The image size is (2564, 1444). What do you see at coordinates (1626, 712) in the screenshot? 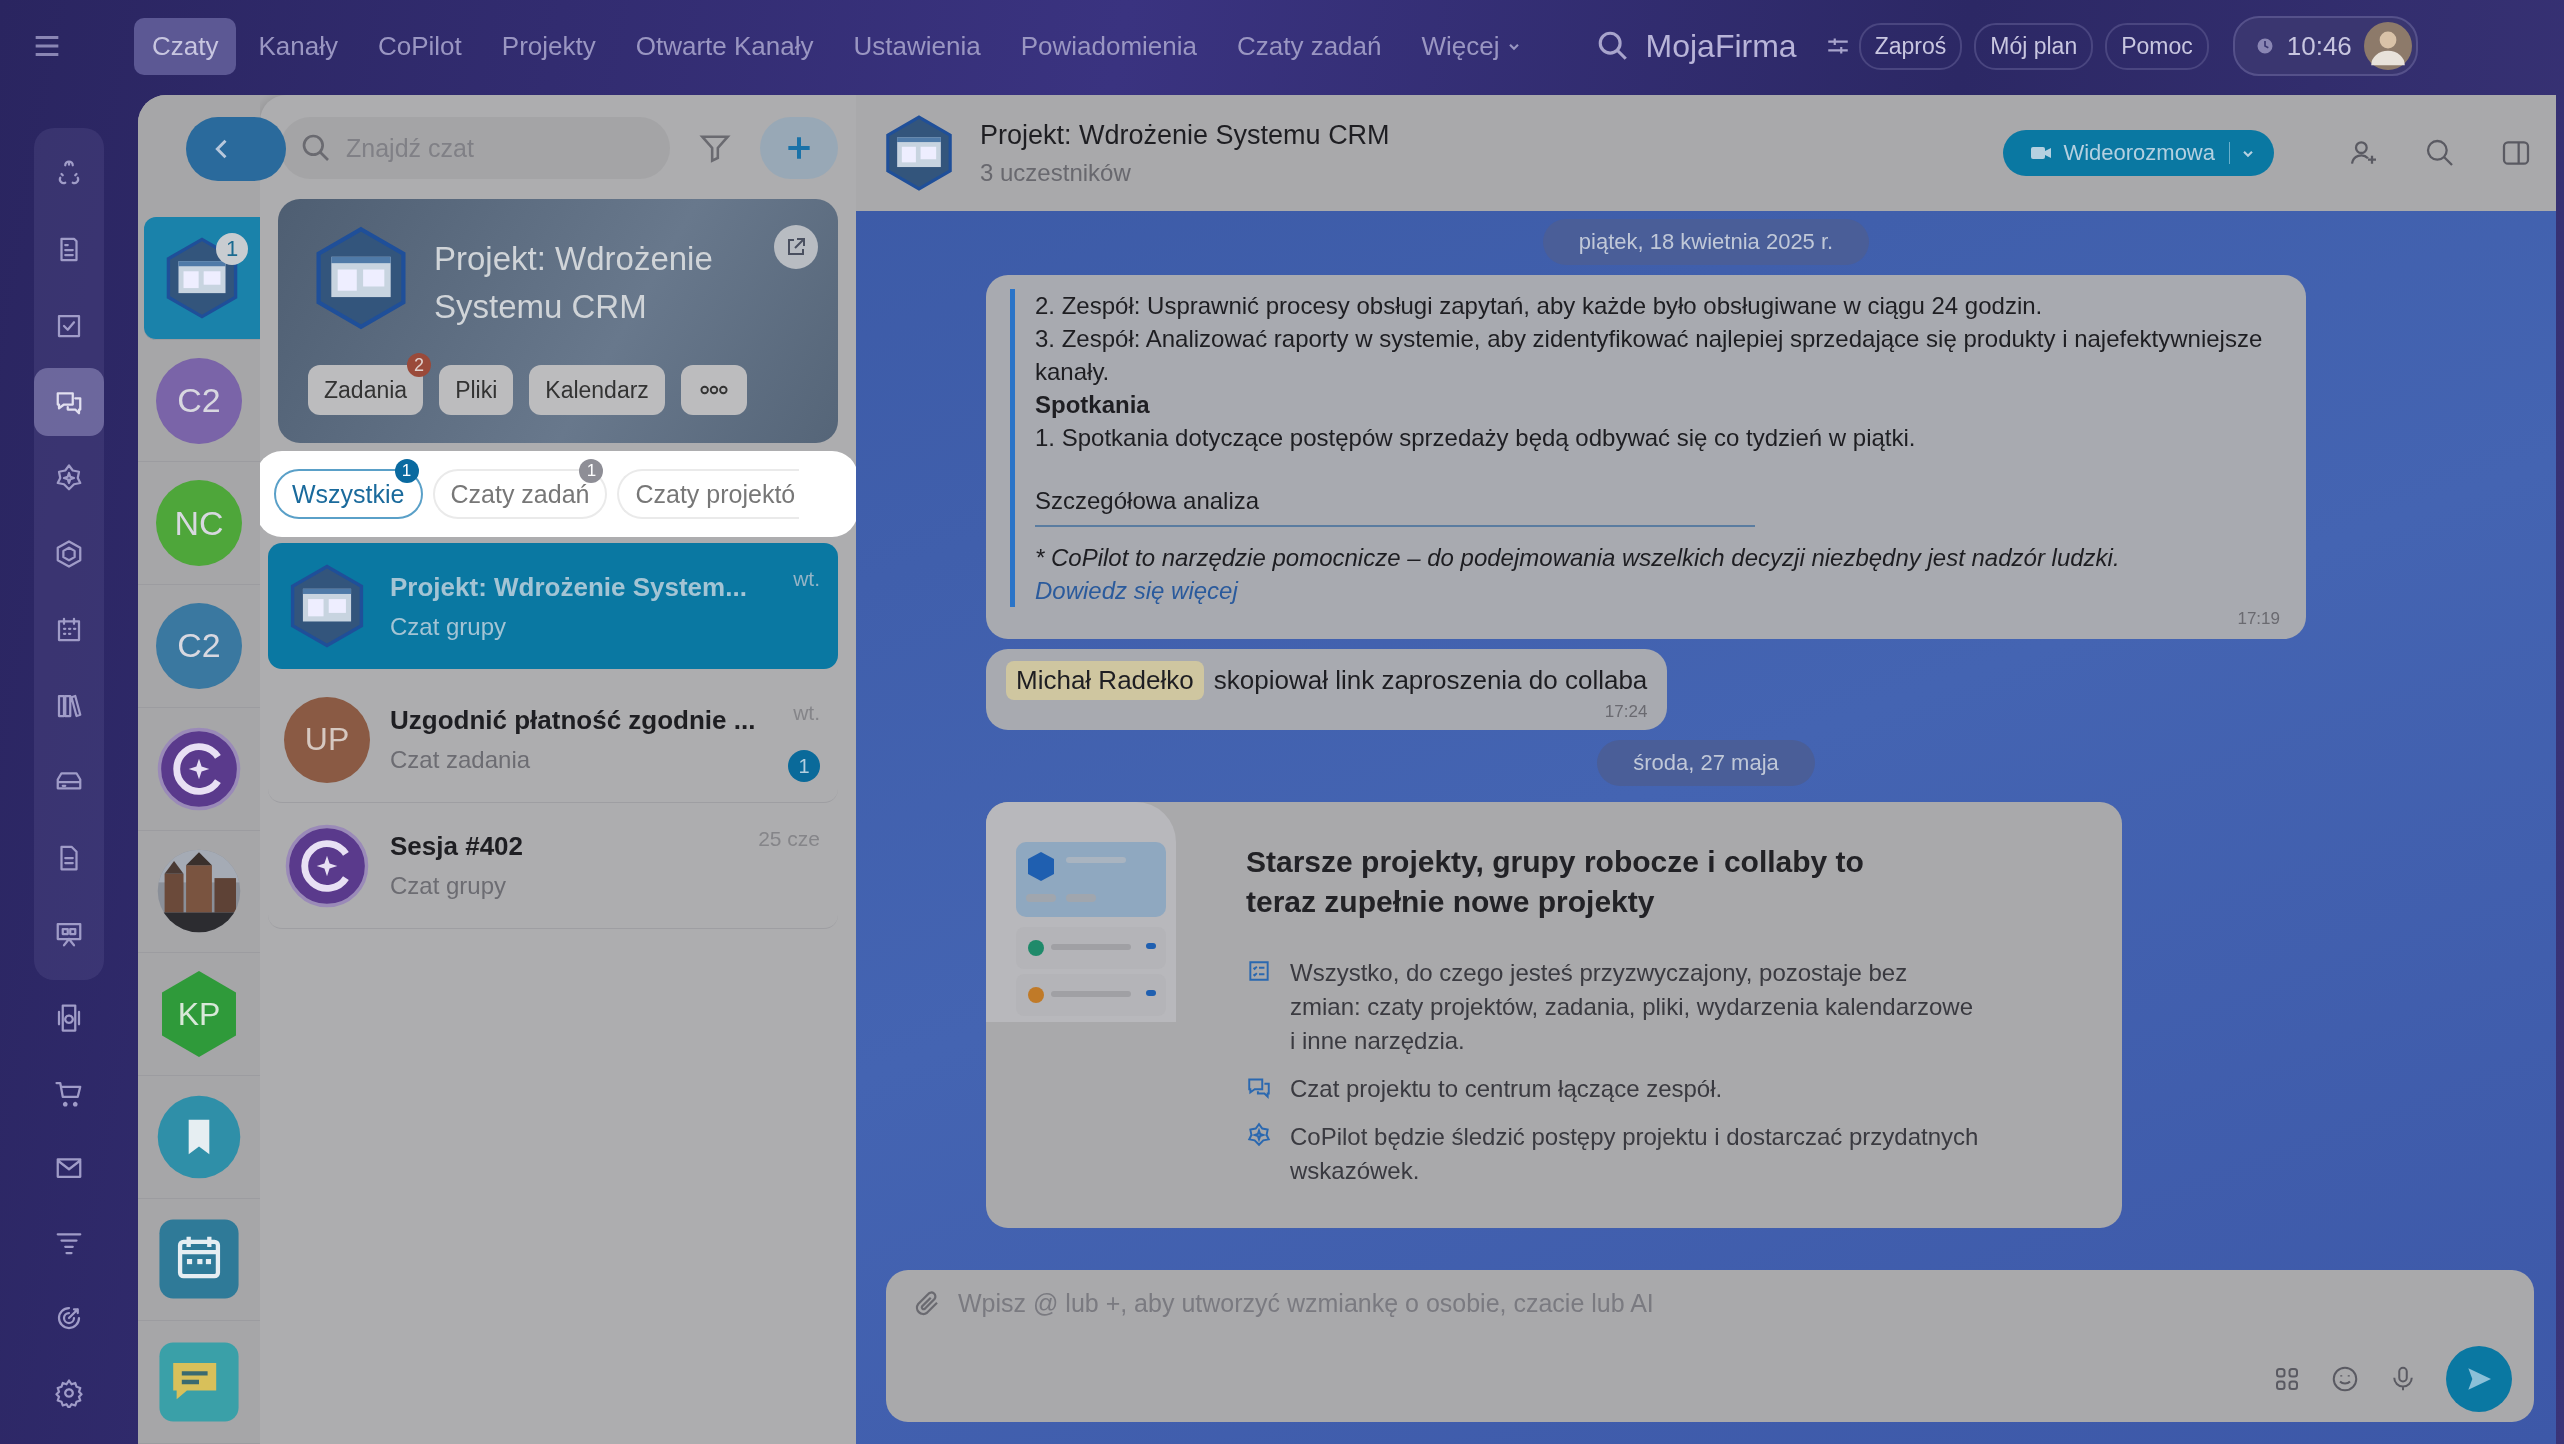
I see `message-time: 17:24` at bounding box center [1626, 712].